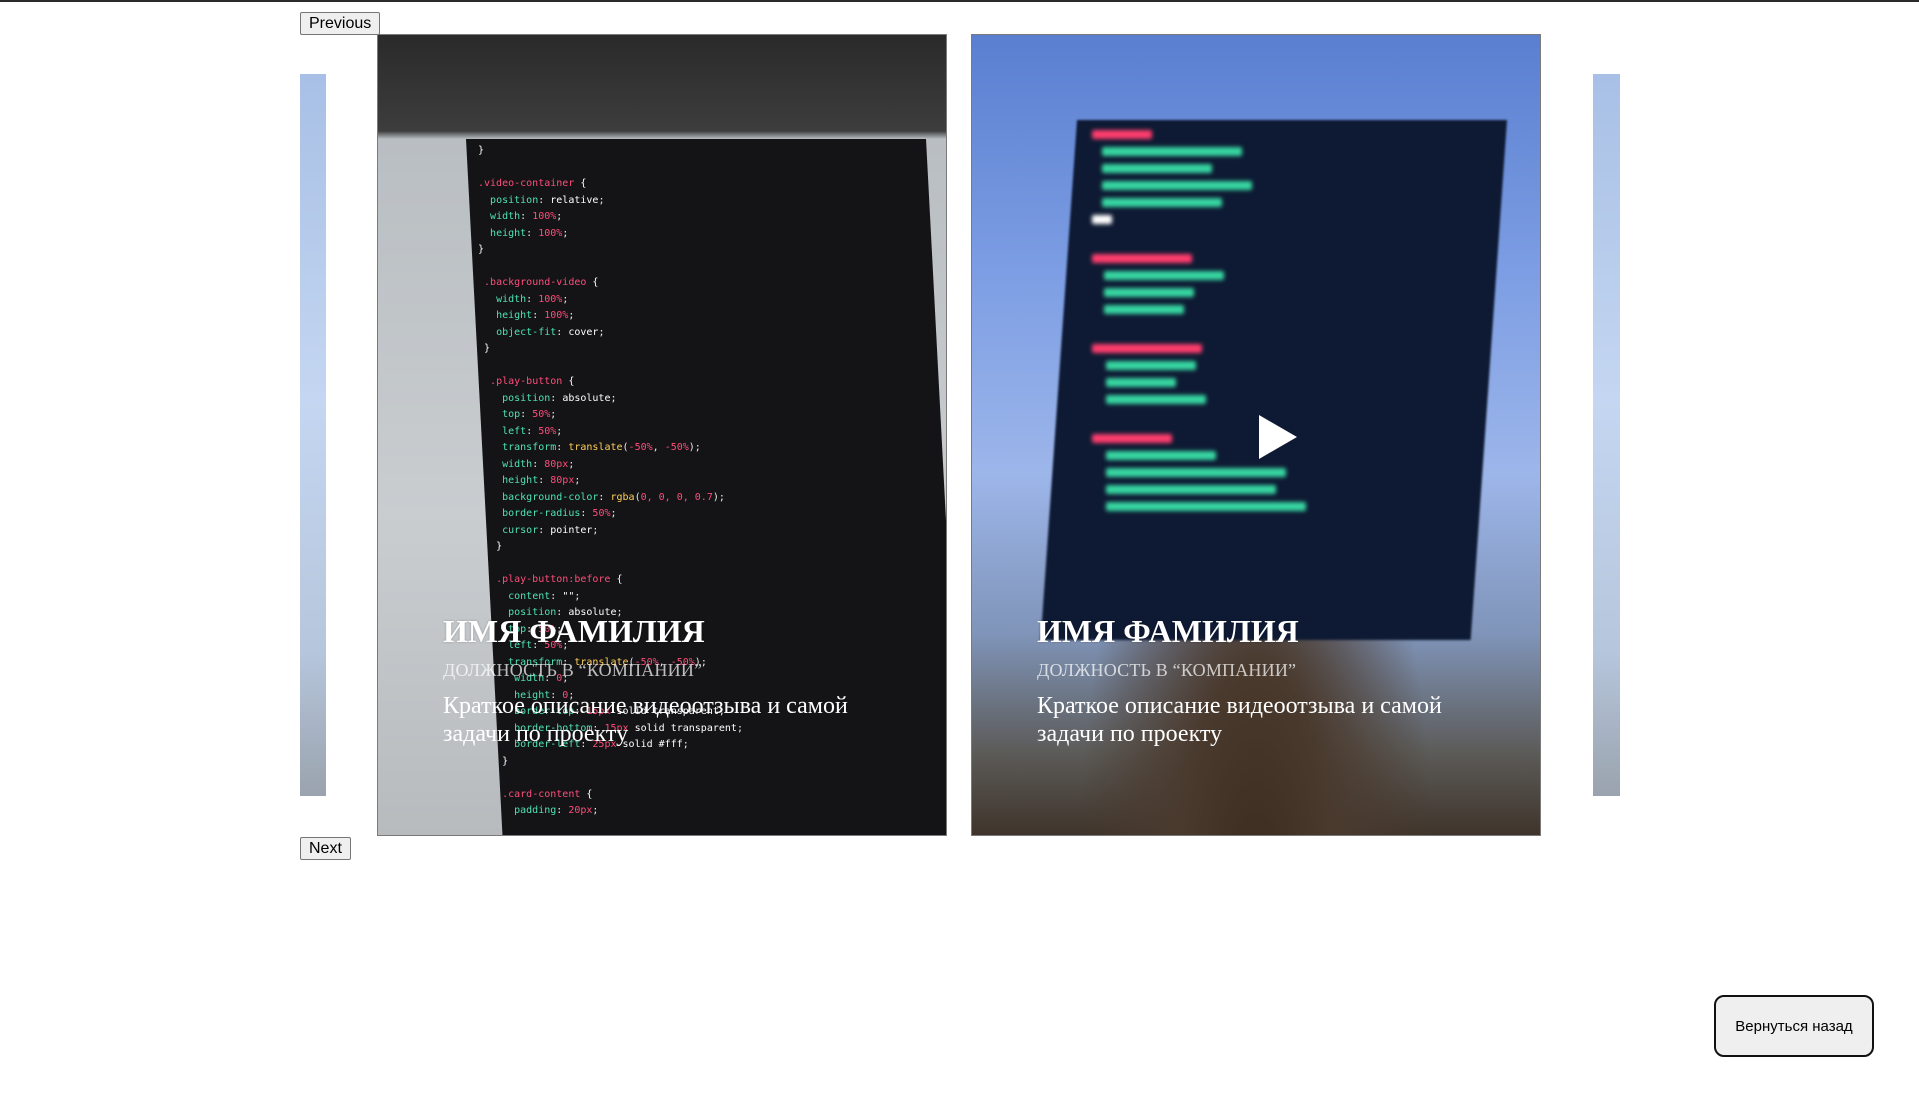  What do you see at coordinates (325, 848) in the screenshot?
I see `next-button: Next` at bounding box center [325, 848].